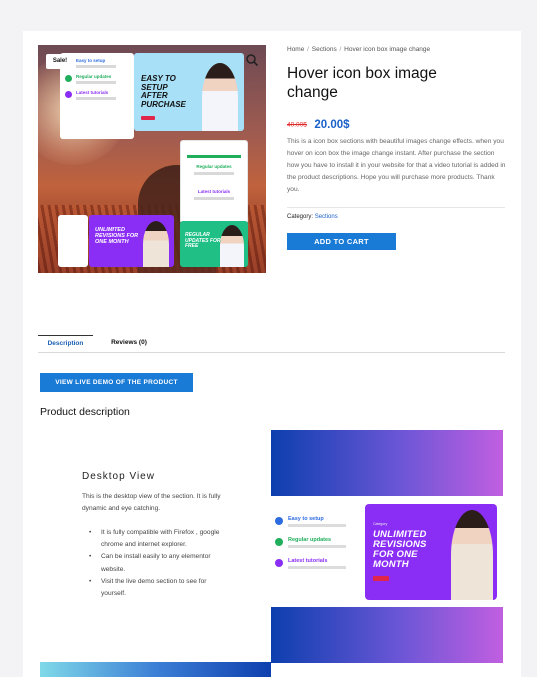  What do you see at coordinates (271, 344) in the screenshot?
I see `product-tabs: Description Reviews (0)` at bounding box center [271, 344].